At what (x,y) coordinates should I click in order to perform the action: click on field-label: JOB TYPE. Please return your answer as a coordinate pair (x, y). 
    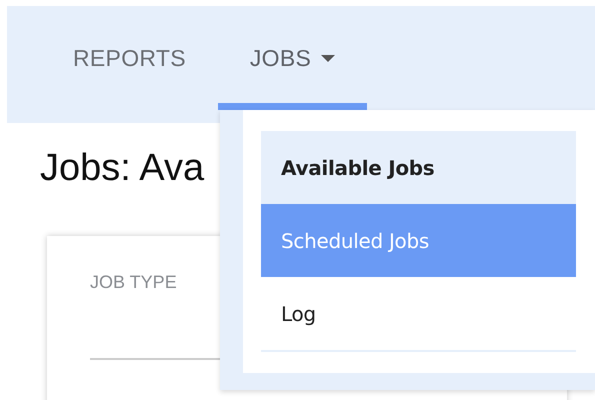
    Looking at the image, I should click on (133, 282).